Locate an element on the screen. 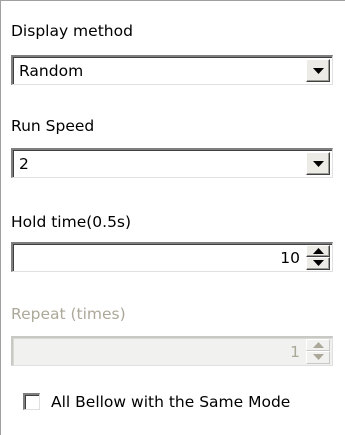 The image size is (345, 435). hold-time-spinbox: 10 is located at coordinates (172, 257).